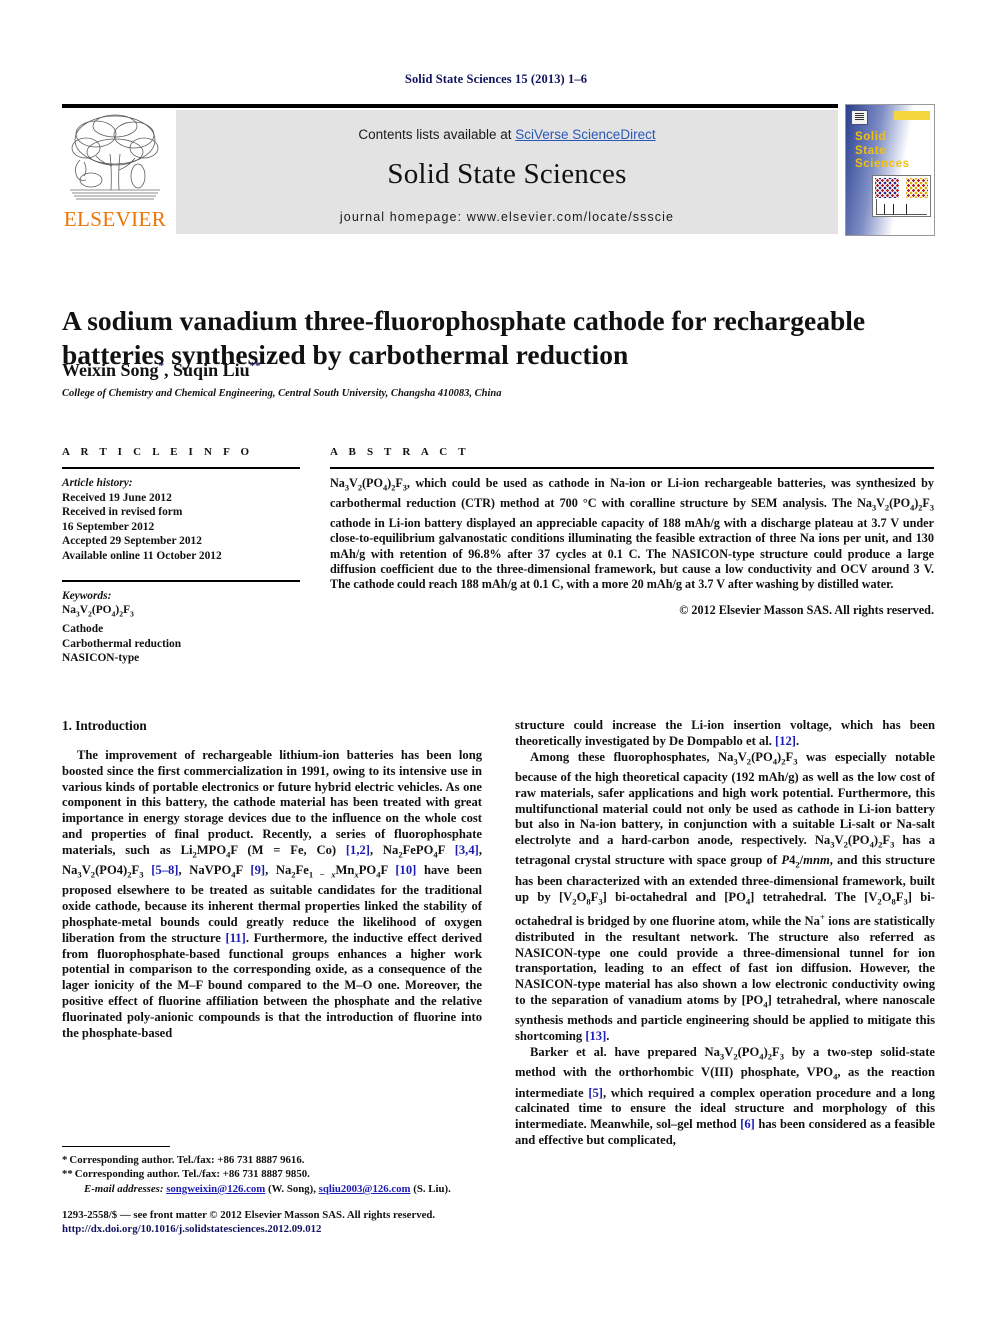  Describe the element at coordinates (142, 555) in the screenshot. I see `history-item: Available online 11 October 2012` at that location.